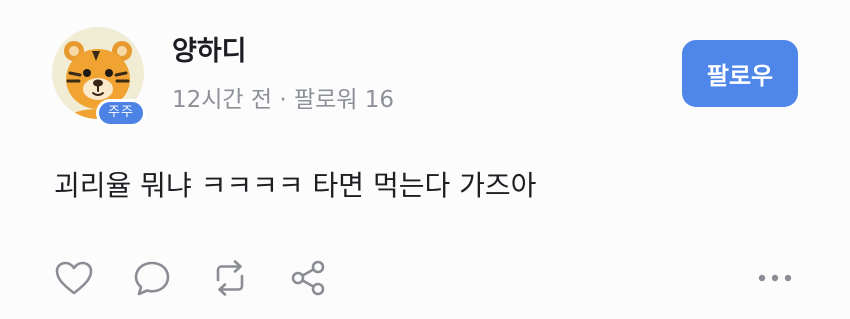  What do you see at coordinates (99, 79) in the screenshot?
I see `avatar-container: 주주` at bounding box center [99, 79].